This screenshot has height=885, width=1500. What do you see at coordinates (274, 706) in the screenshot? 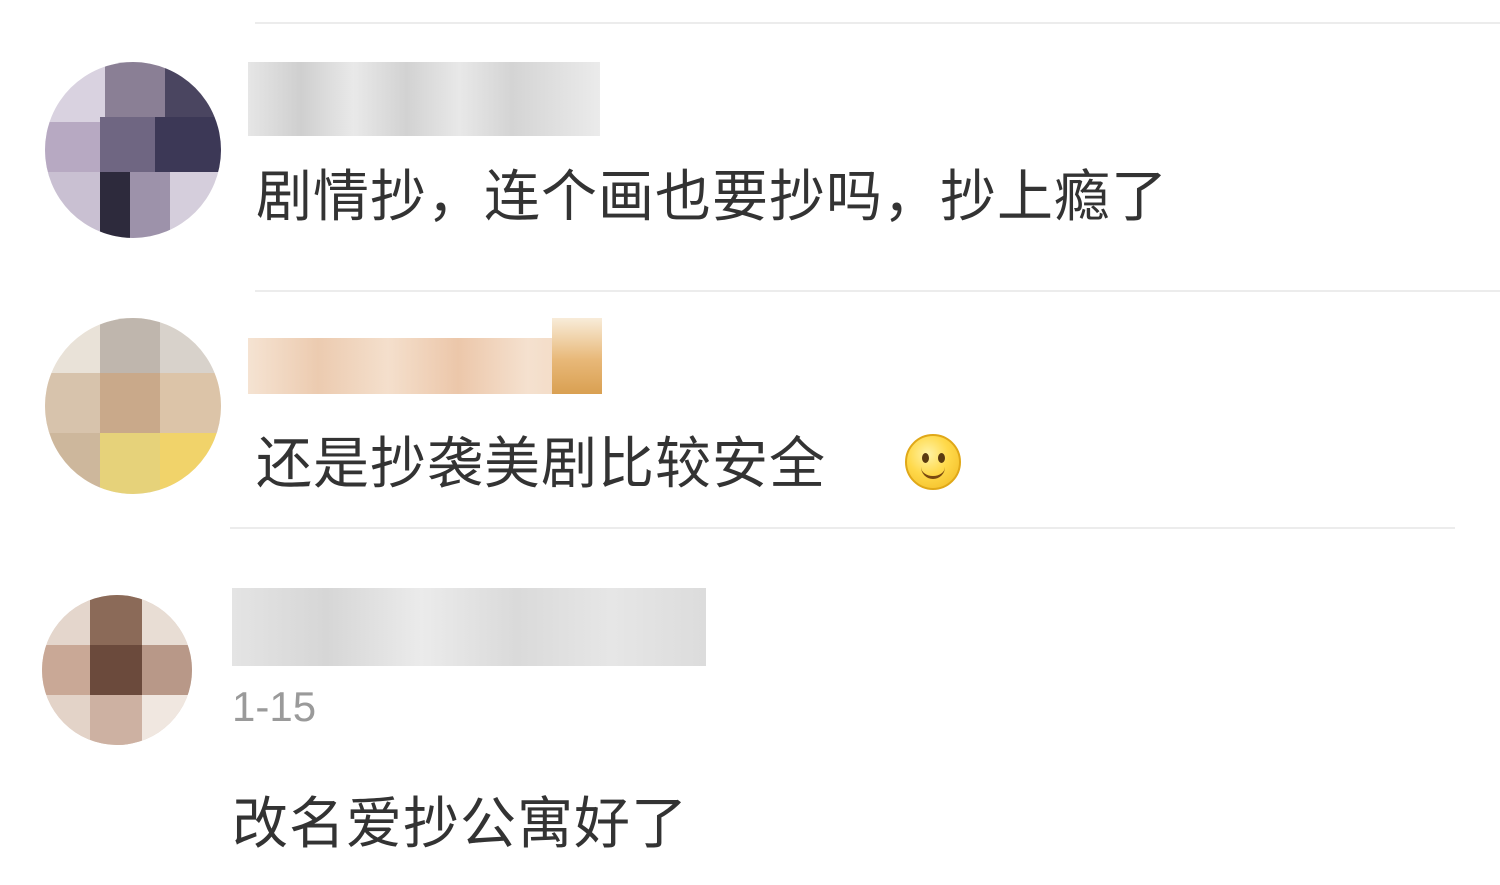
I see `comment-date: 1-15` at bounding box center [274, 706].